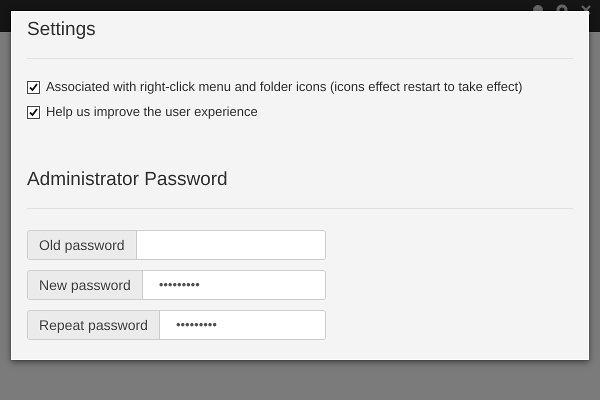  What do you see at coordinates (128, 180) in the screenshot?
I see `password-heading: Administrator Password` at bounding box center [128, 180].